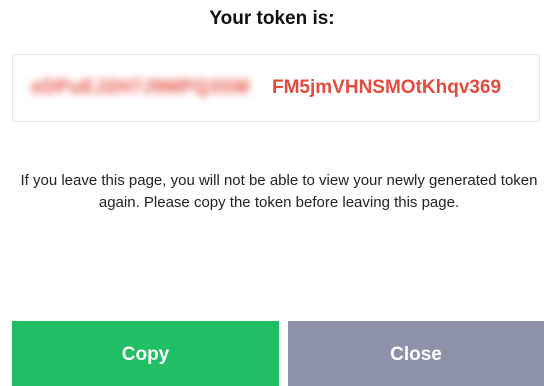  Describe the element at coordinates (416, 353) in the screenshot. I see `close-button: Close` at that location.